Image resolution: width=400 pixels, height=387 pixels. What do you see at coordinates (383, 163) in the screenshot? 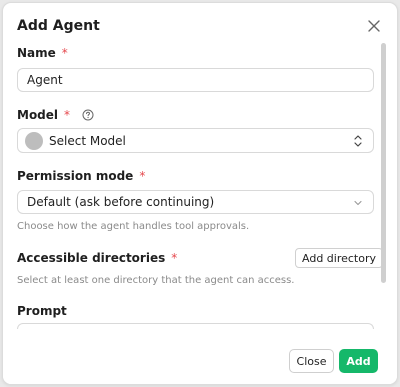
I see `scrollbar` at bounding box center [383, 163].